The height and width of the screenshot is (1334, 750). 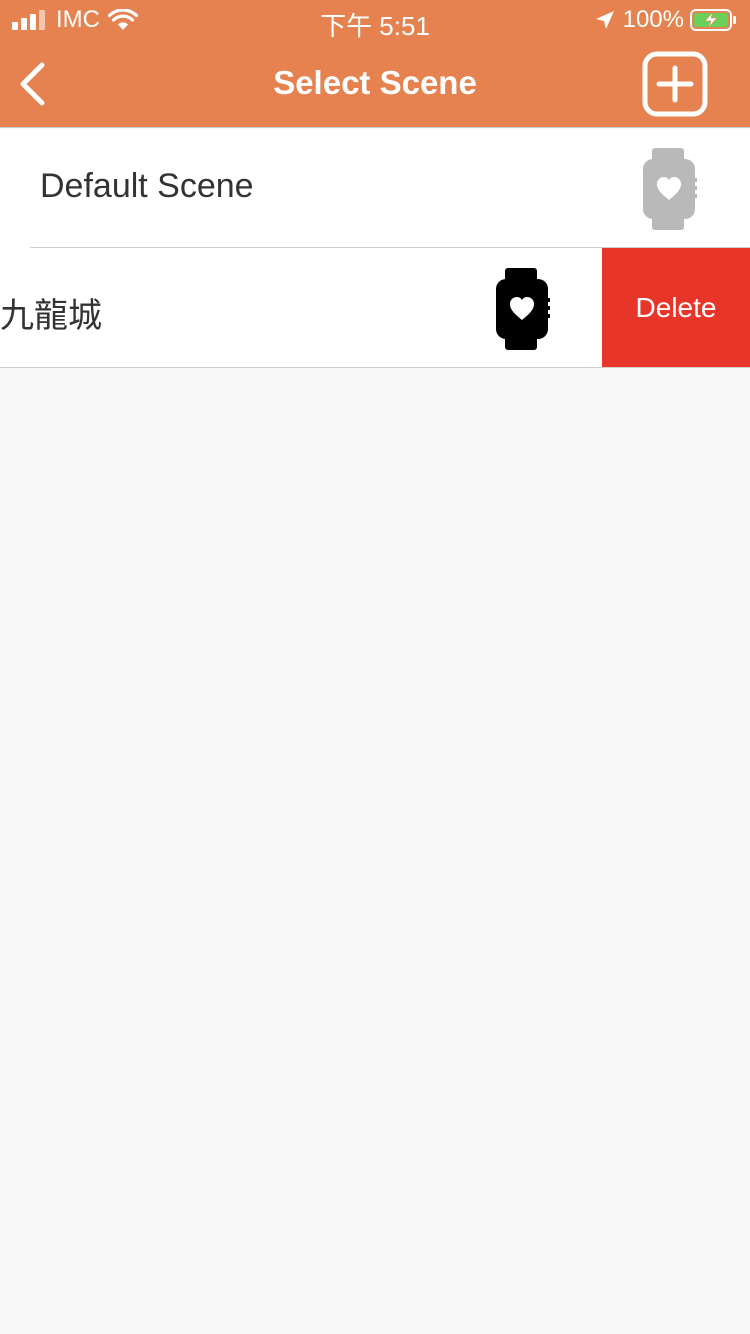 I want to click on battery-percent: 100%, so click(x=653, y=19).